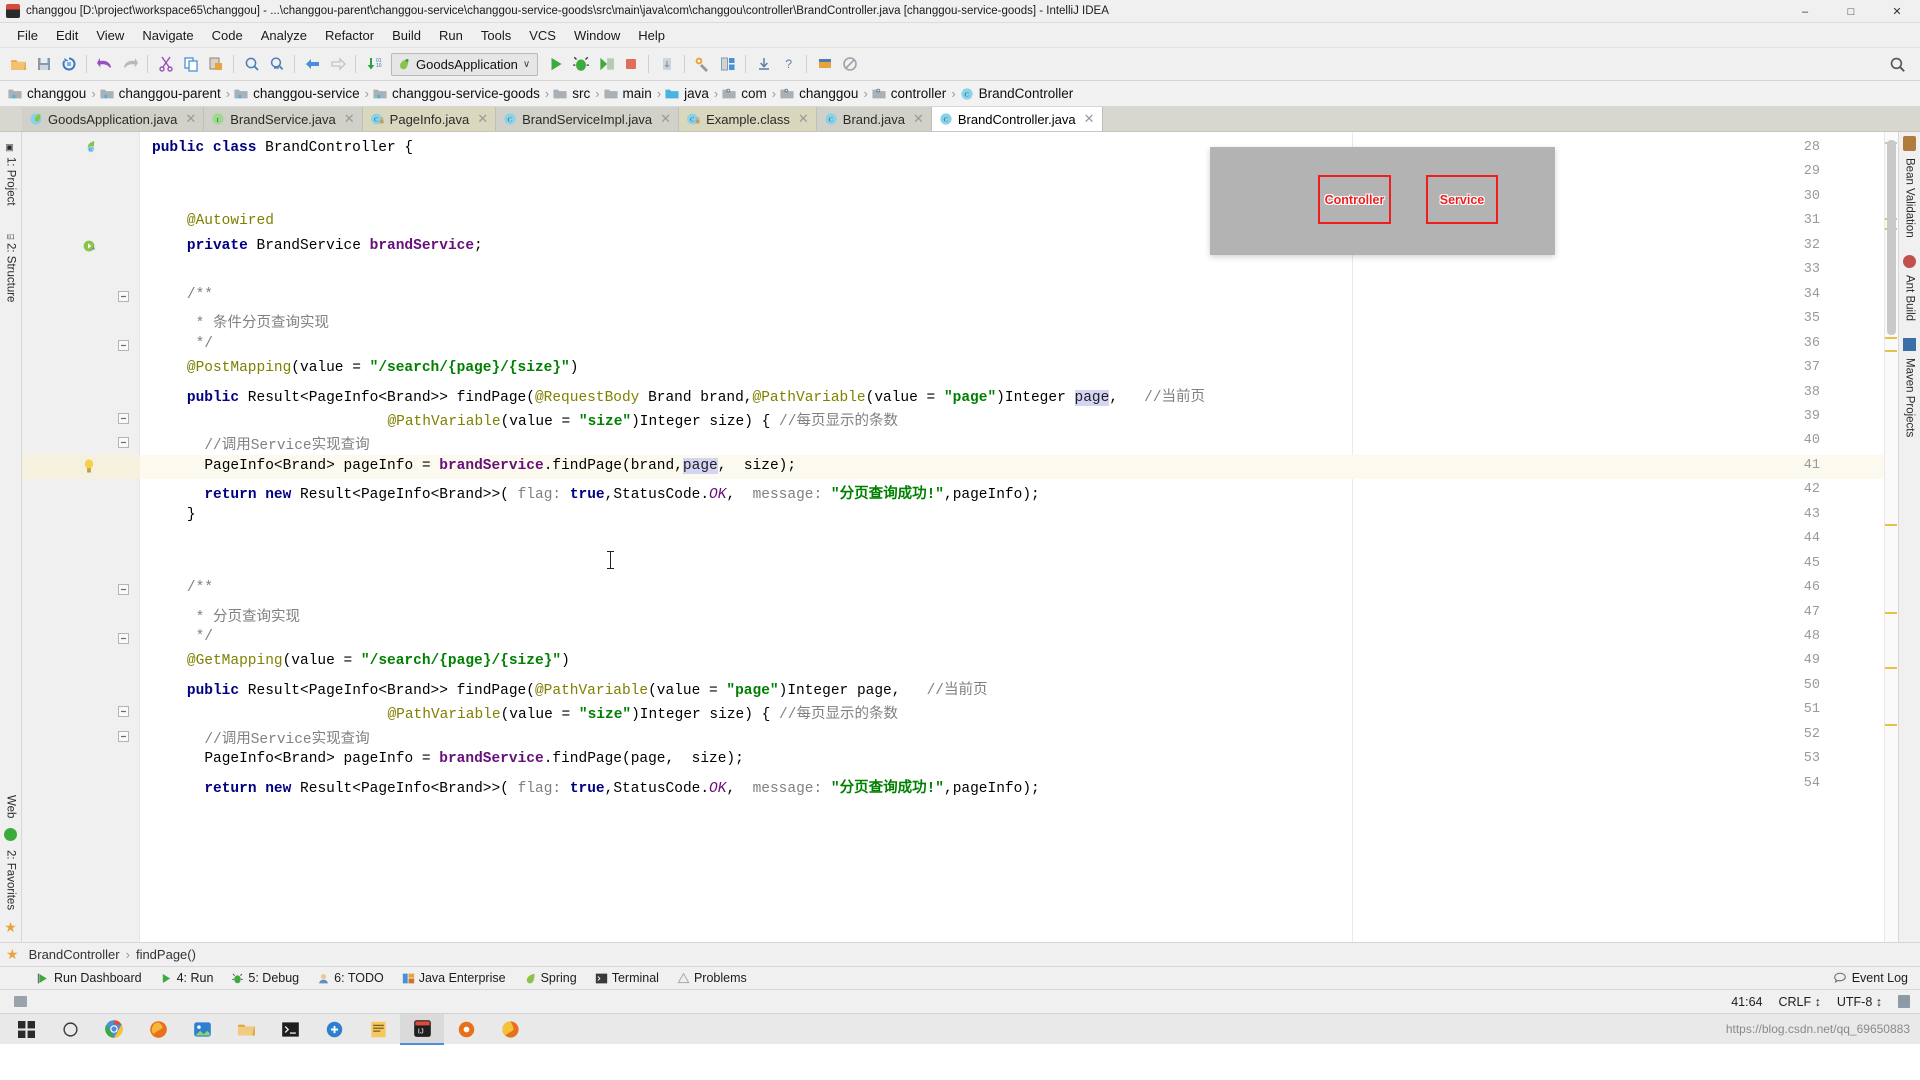 The height and width of the screenshot is (1080, 1920). What do you see at coordinates (312, 64) in the screenshot?
I see `back-icon` at bounding box center [312, 64].